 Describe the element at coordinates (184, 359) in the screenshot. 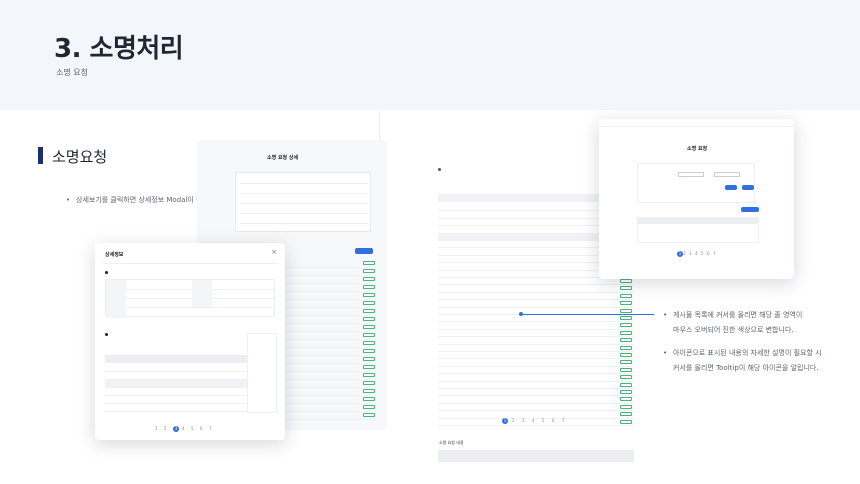

I see `modal-table-header` at that location.